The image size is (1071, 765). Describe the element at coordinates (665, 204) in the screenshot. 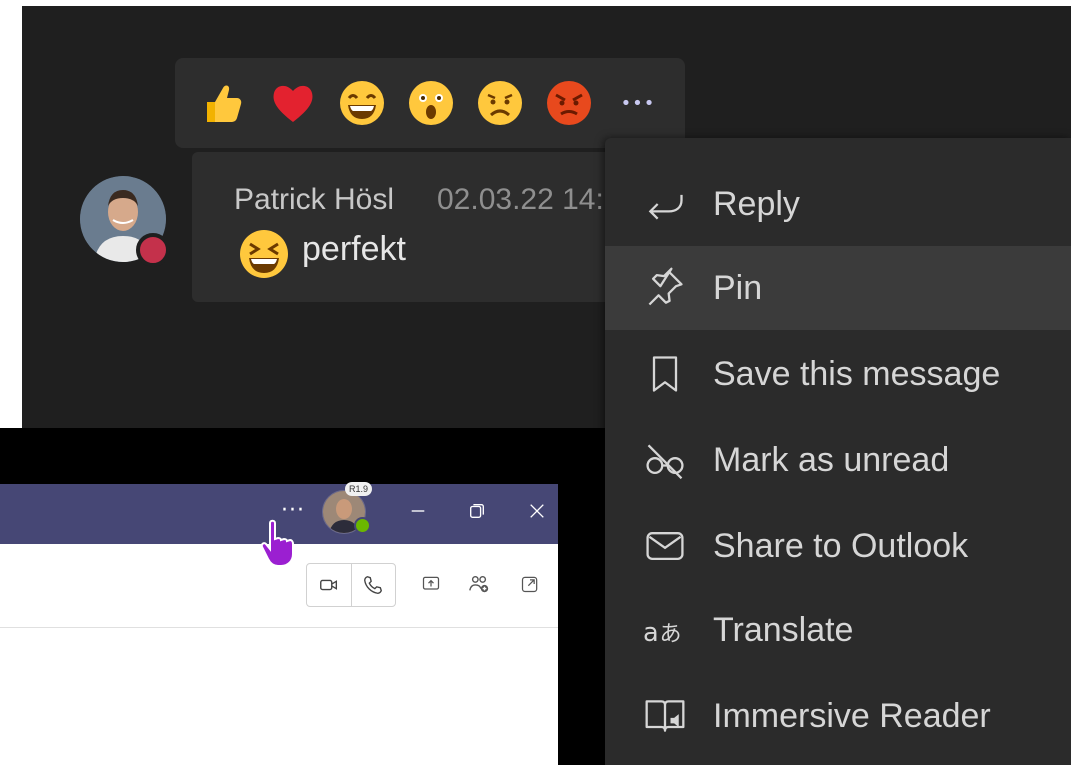

I see `reply-icon` at that location.